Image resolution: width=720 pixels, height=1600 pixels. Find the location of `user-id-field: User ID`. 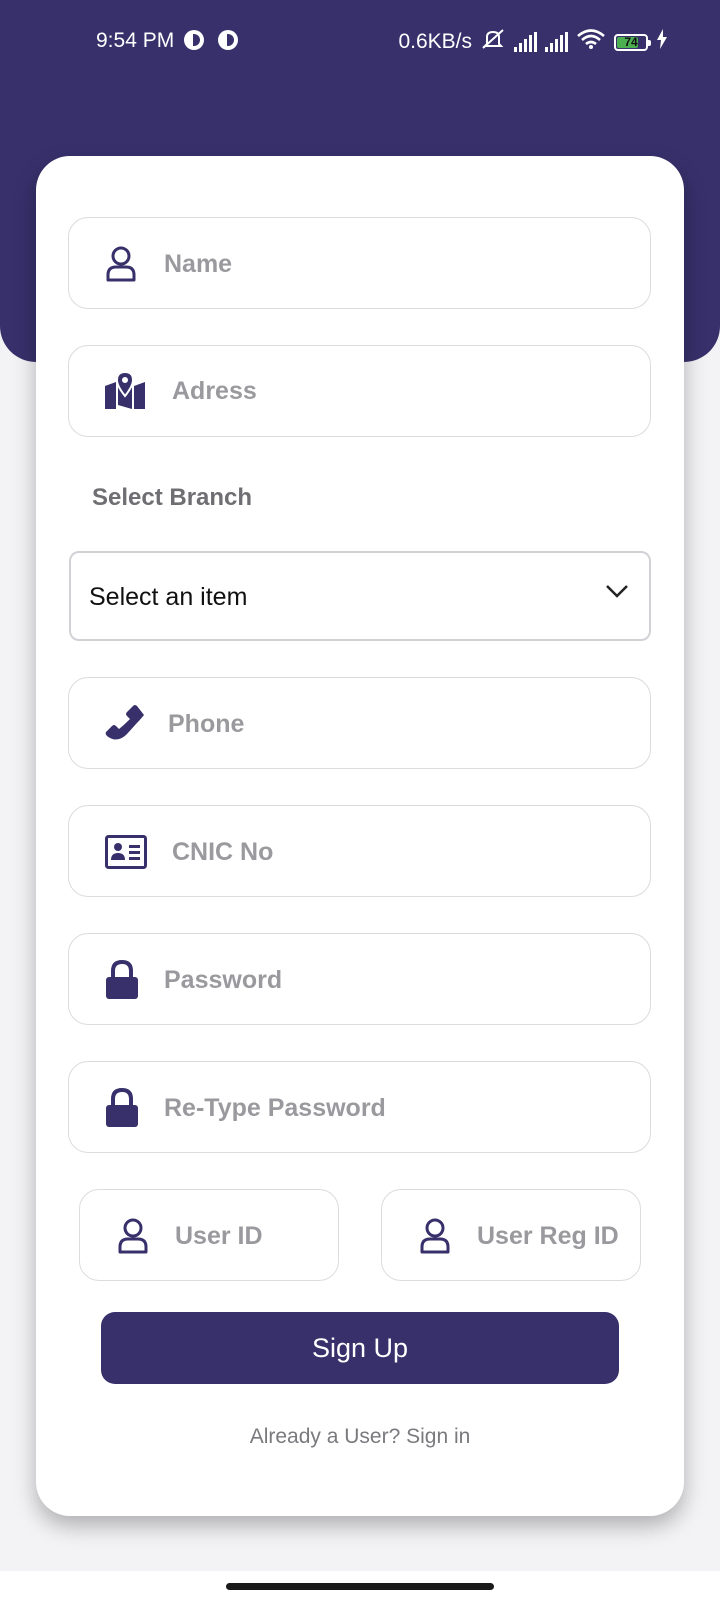

user-id-field: User ID is located at coordinates (209, 1235).